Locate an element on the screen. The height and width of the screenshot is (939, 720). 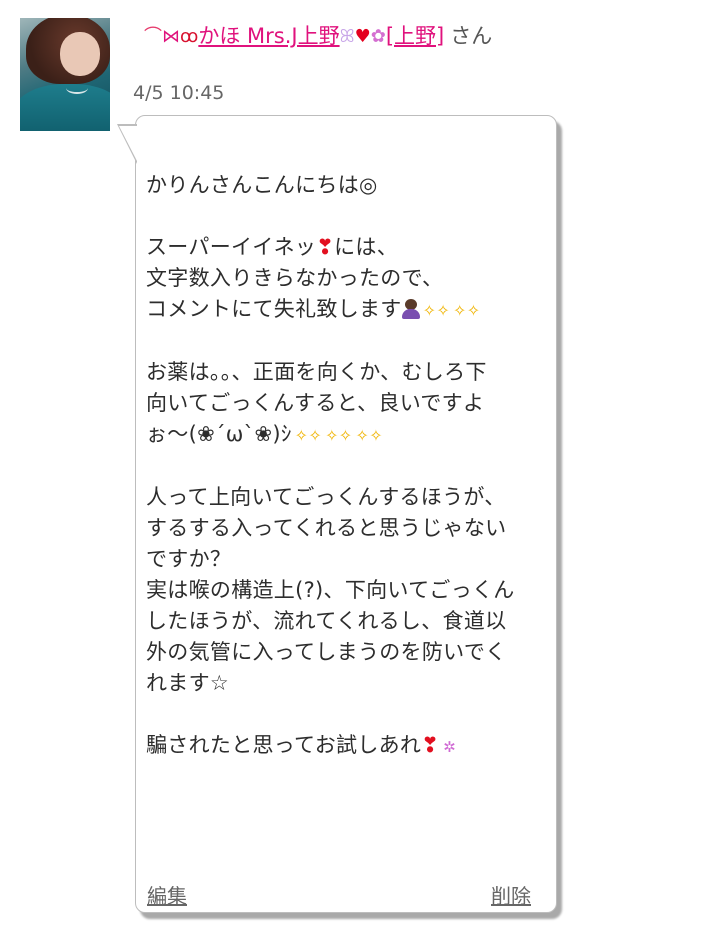
heart-icon: ♥ is located at coordinates (362, 36).